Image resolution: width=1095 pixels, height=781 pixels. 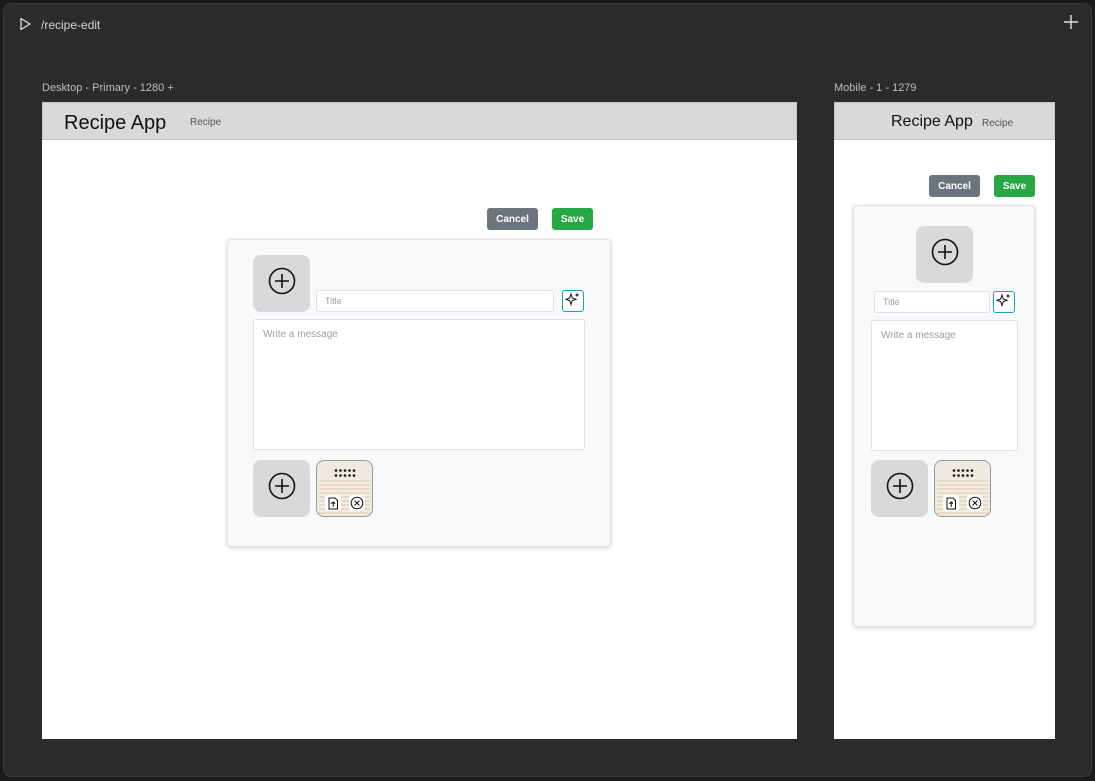 I want to click on play-icon, so click(x=25, y=24).